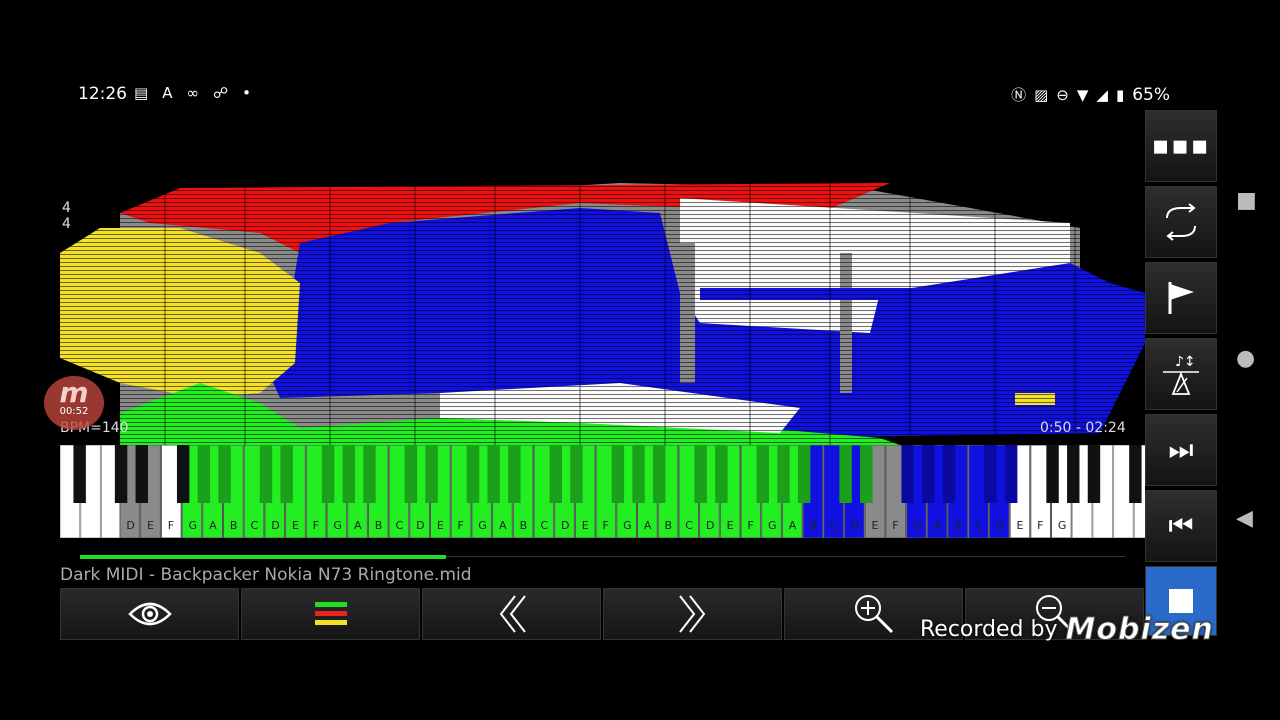 This screenshot has width=1280, height=720. I want to click on nav-recents-icon: ■, so click(1246, 200).